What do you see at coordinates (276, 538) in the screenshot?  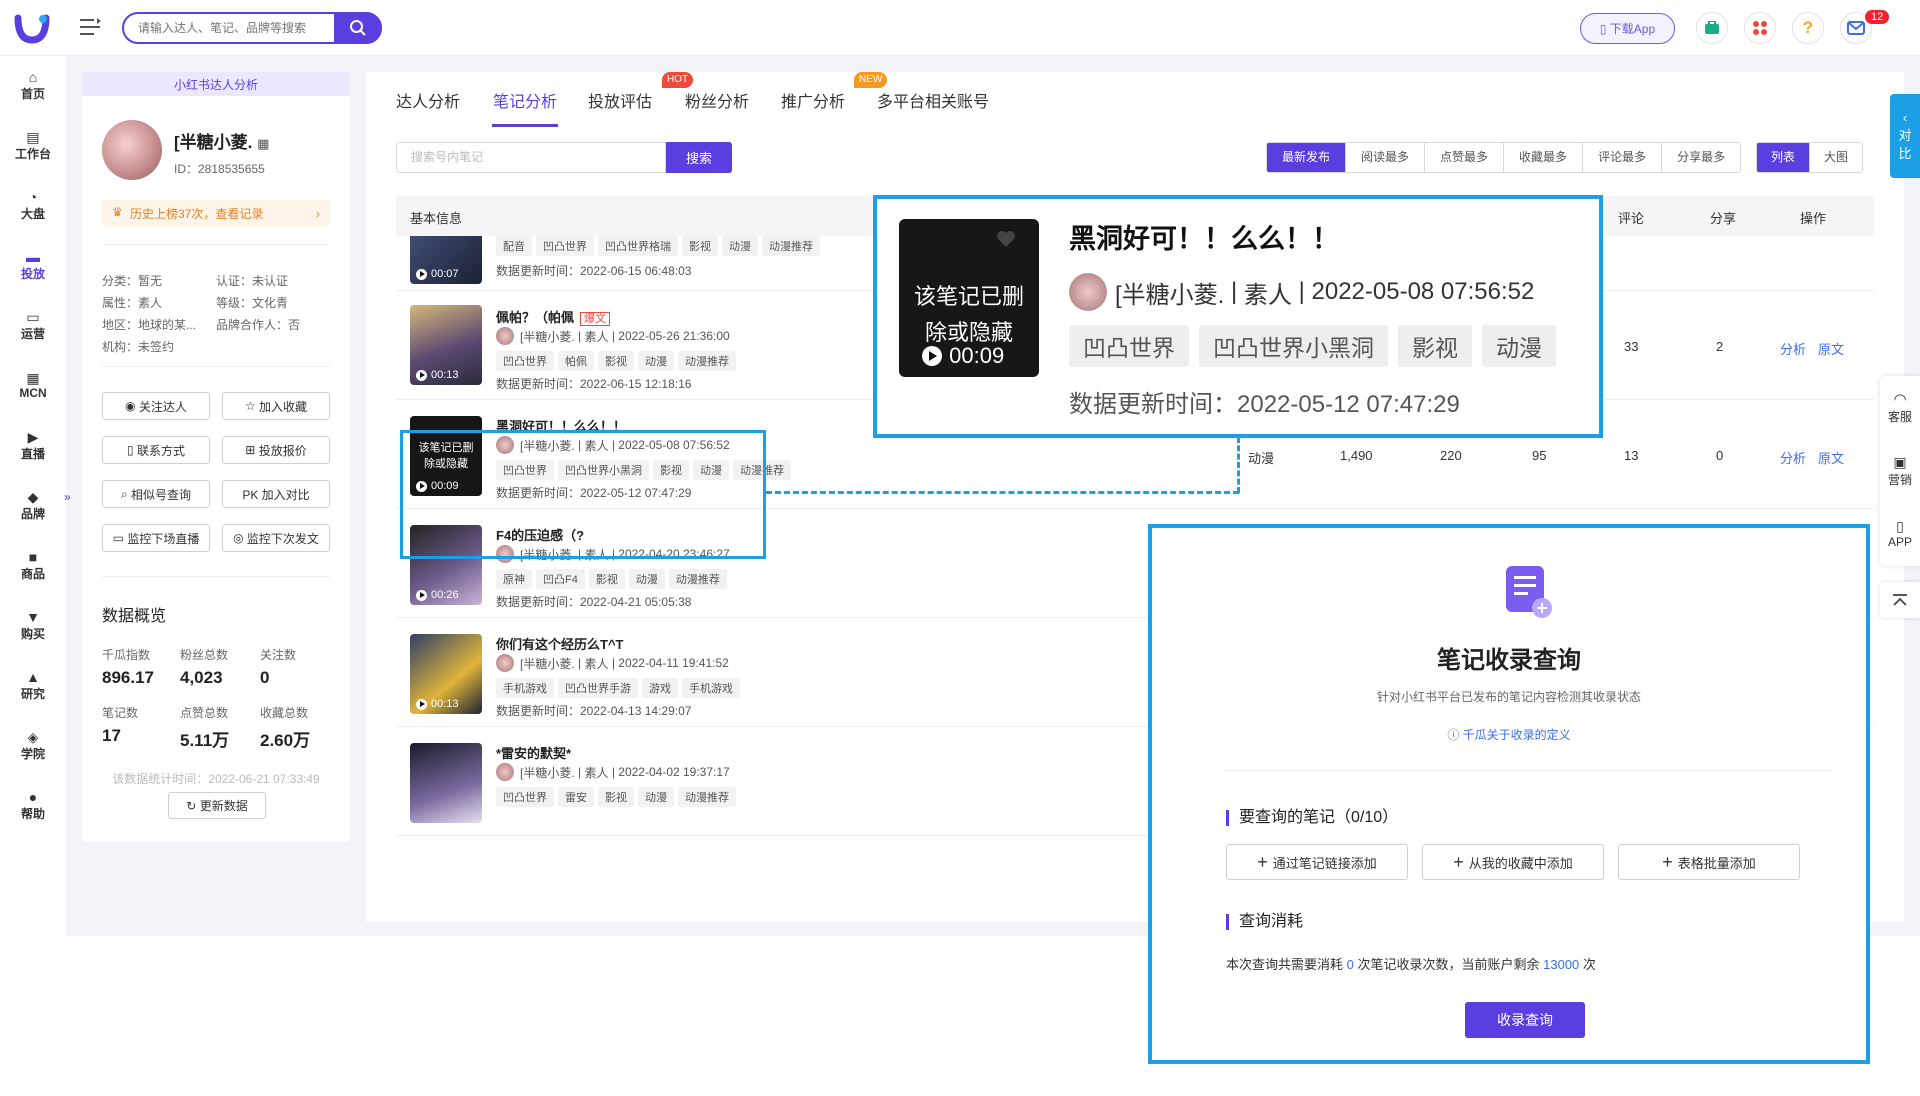 I see `monitor-post-button: ◎ 监控下次发文` at bounding box center [276, 538].